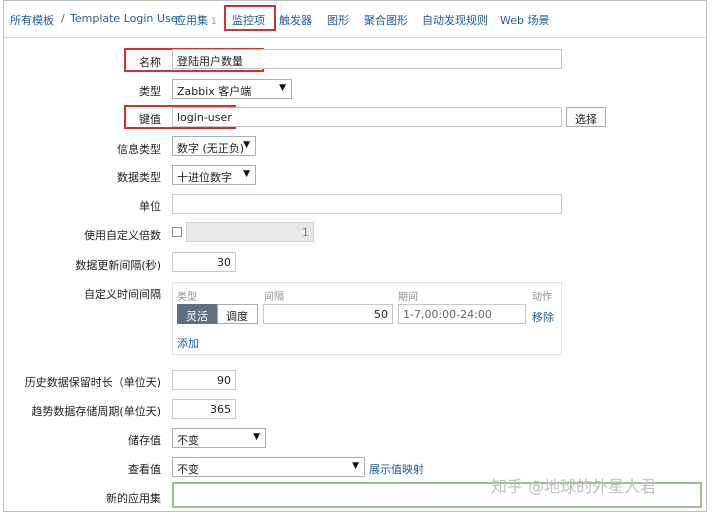  What do you see at coordinates (150, 119) in the screenshot?
I see `key-label: 键值` at bounding box center [150, 119].